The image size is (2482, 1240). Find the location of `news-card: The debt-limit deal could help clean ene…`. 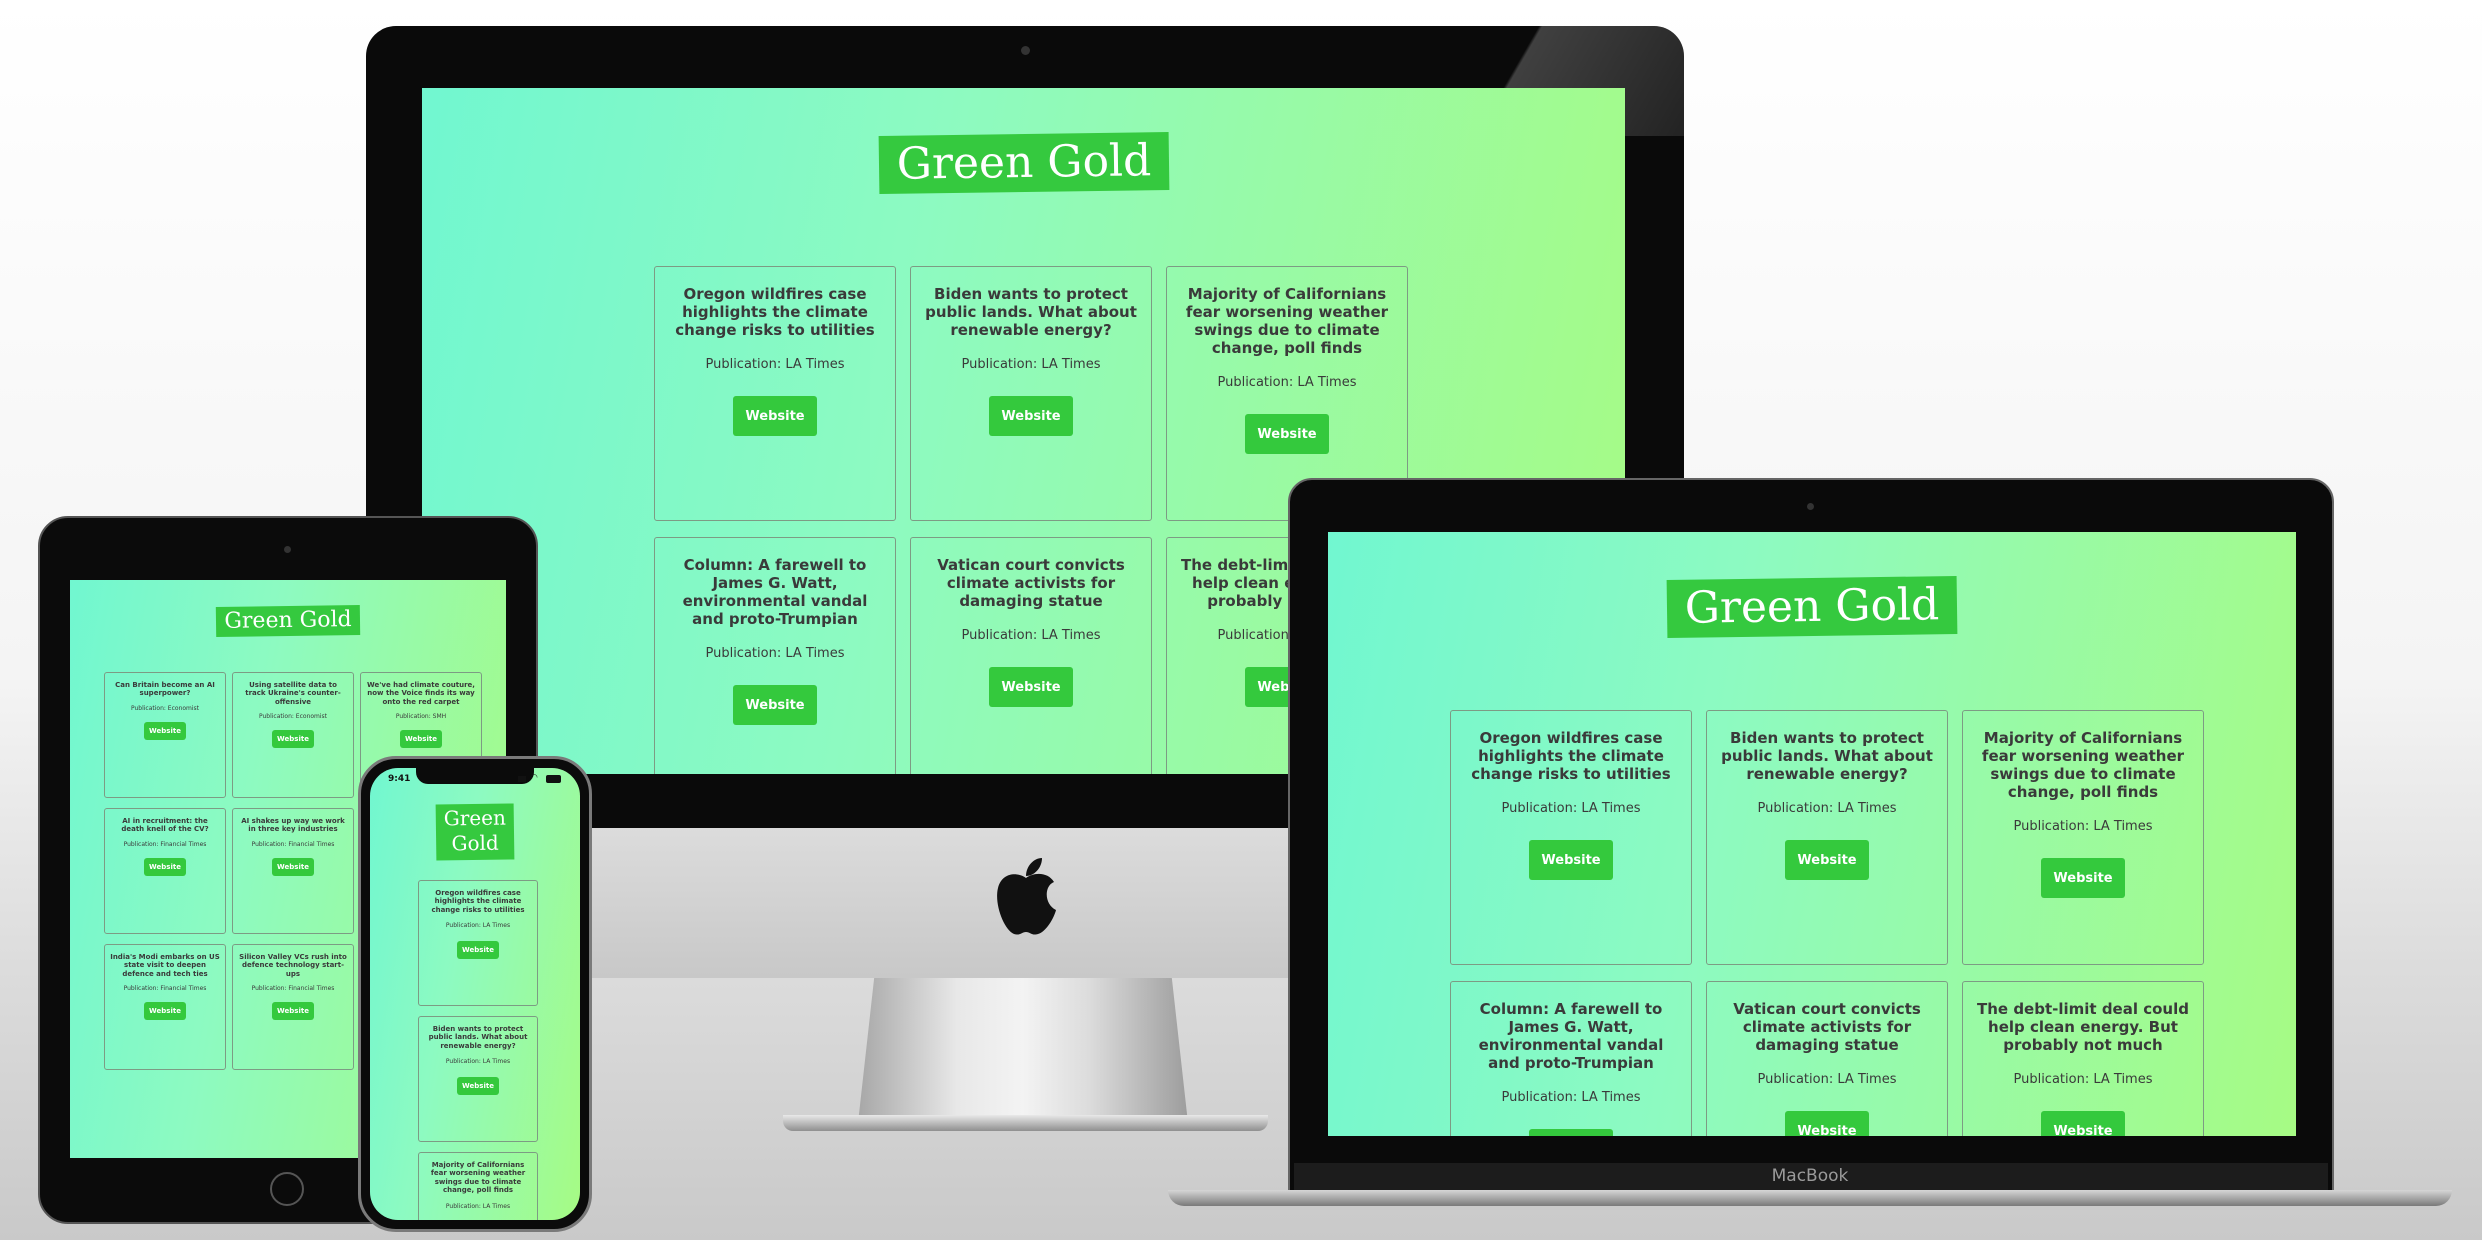

news-card: The debt-limit deal could help clean ene… is located at coordinates (2083, 1058).